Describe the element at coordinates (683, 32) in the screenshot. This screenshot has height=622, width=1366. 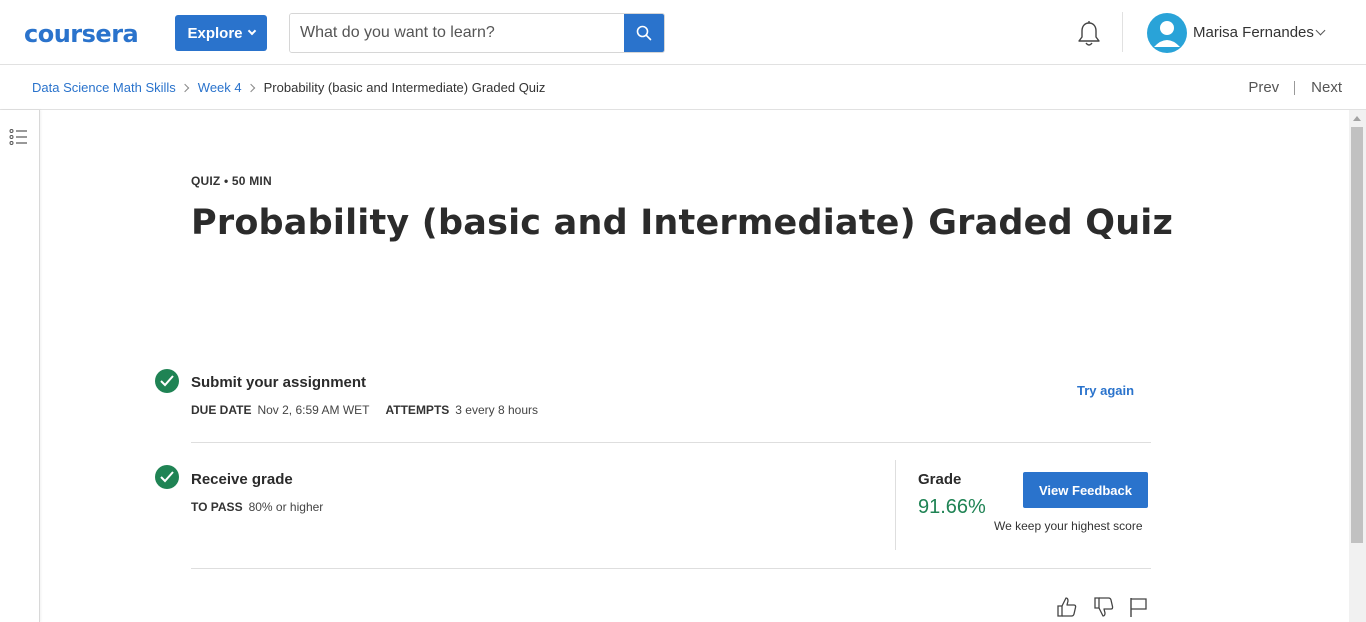
I see `top-header: coursera Explore Marisa Fernandes` at that location.